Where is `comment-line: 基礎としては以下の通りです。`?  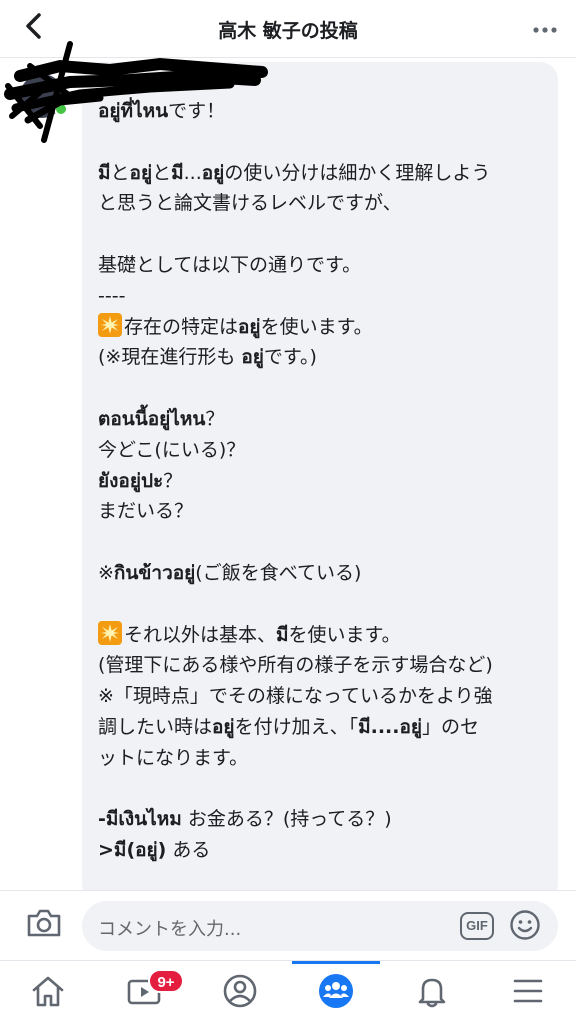
comment-line: 基礎としては以下の通りです。 is located at coordinates (320, 265).